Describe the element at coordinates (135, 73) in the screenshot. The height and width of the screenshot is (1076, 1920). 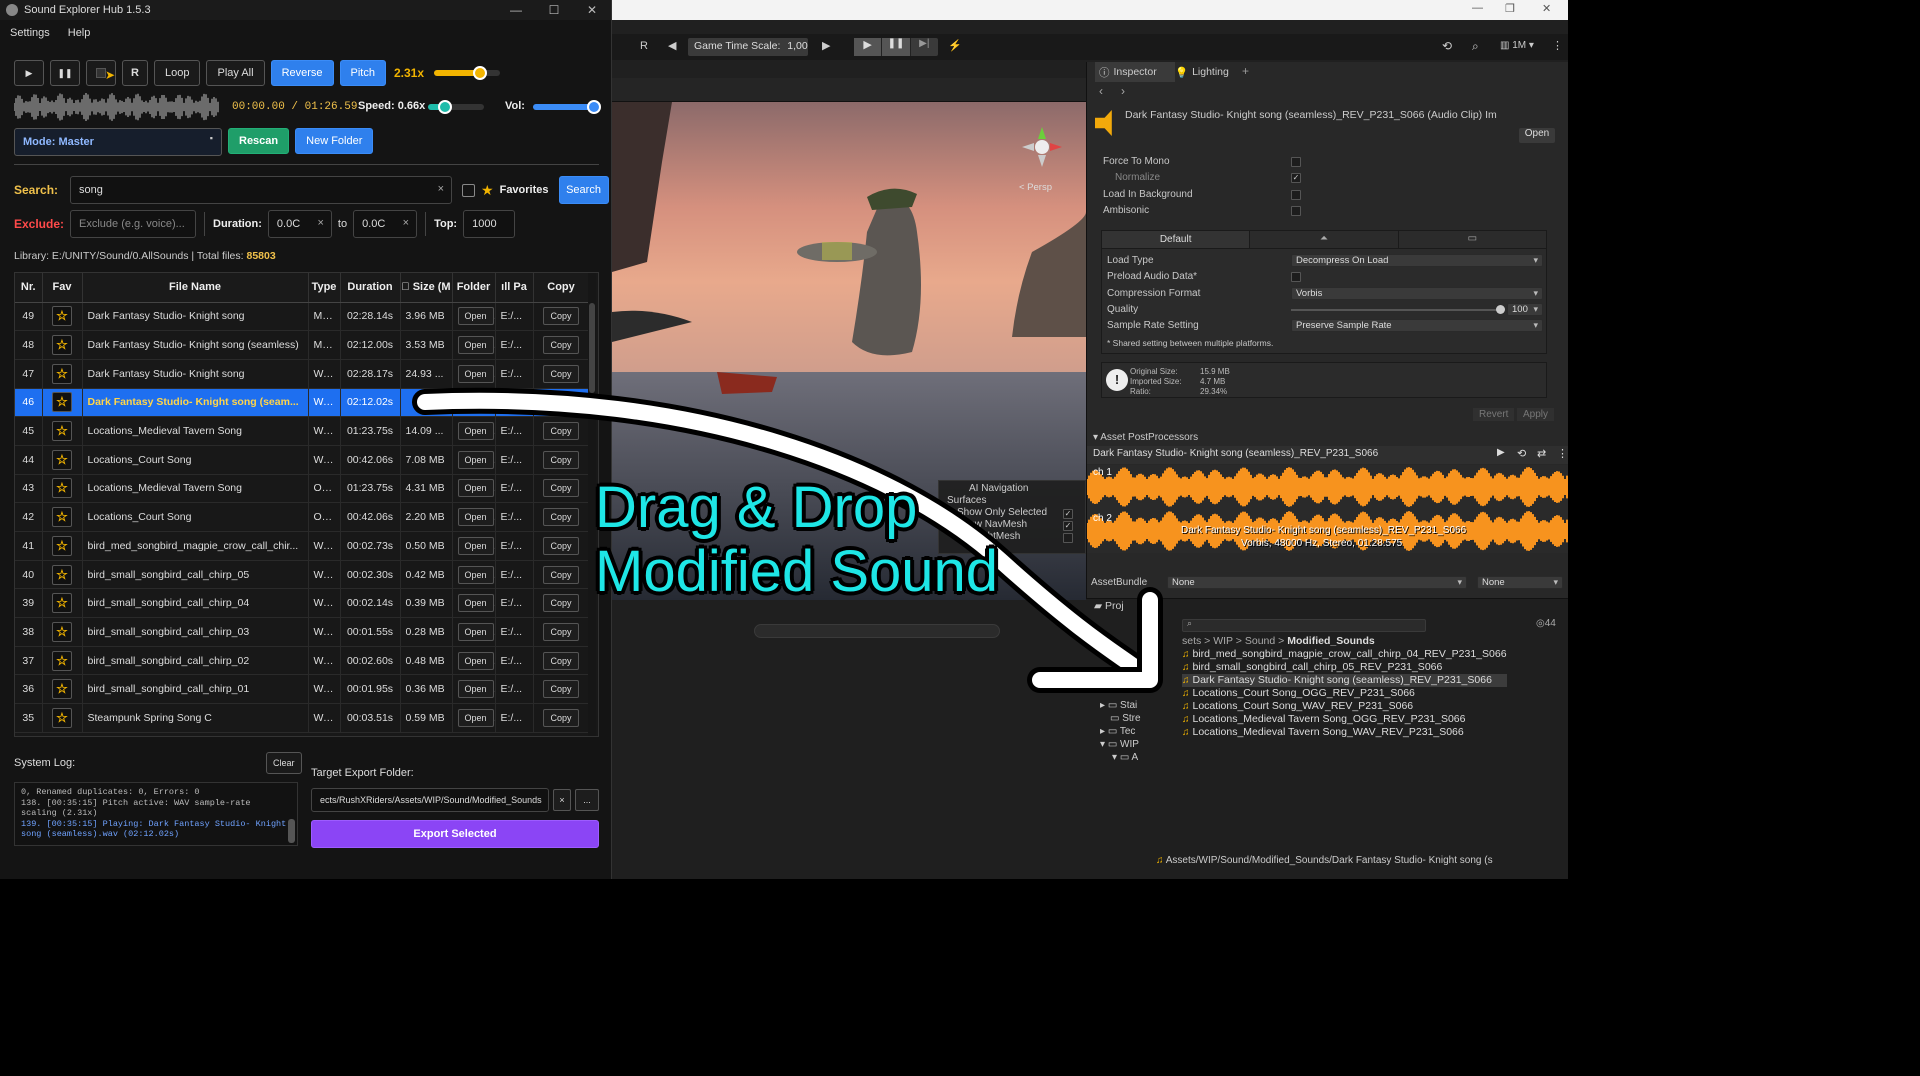
I see `r-button: R` at that location.